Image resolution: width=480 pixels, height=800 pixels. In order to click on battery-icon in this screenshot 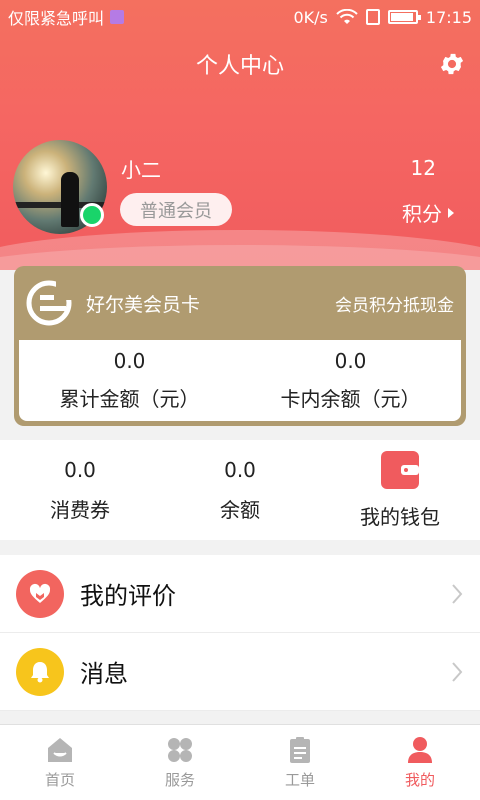, I will do `click(404, 17)`.